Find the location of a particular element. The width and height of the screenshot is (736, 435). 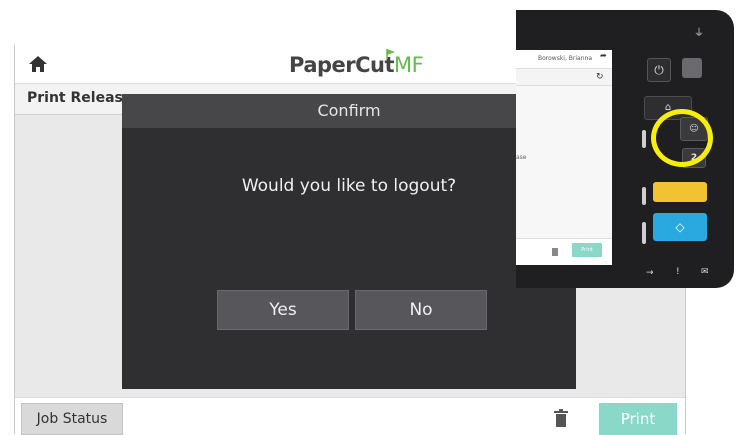

mini-top-bar: Borowski, Brianna ➦ is located at coordinates (564, 59).